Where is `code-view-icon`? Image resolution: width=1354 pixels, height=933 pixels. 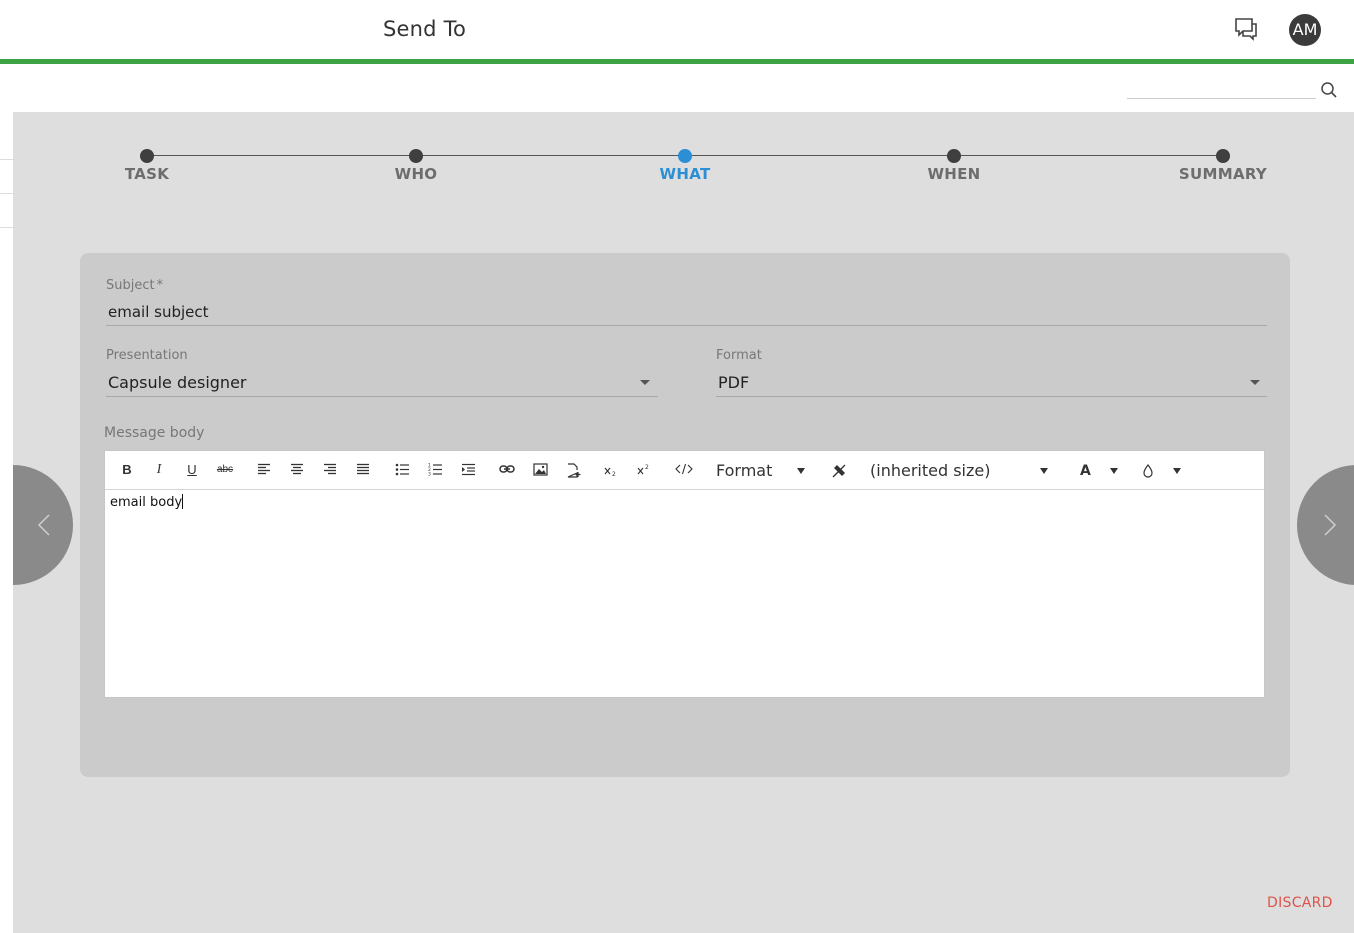
code-view-icon is located at coordinates (684, 470).